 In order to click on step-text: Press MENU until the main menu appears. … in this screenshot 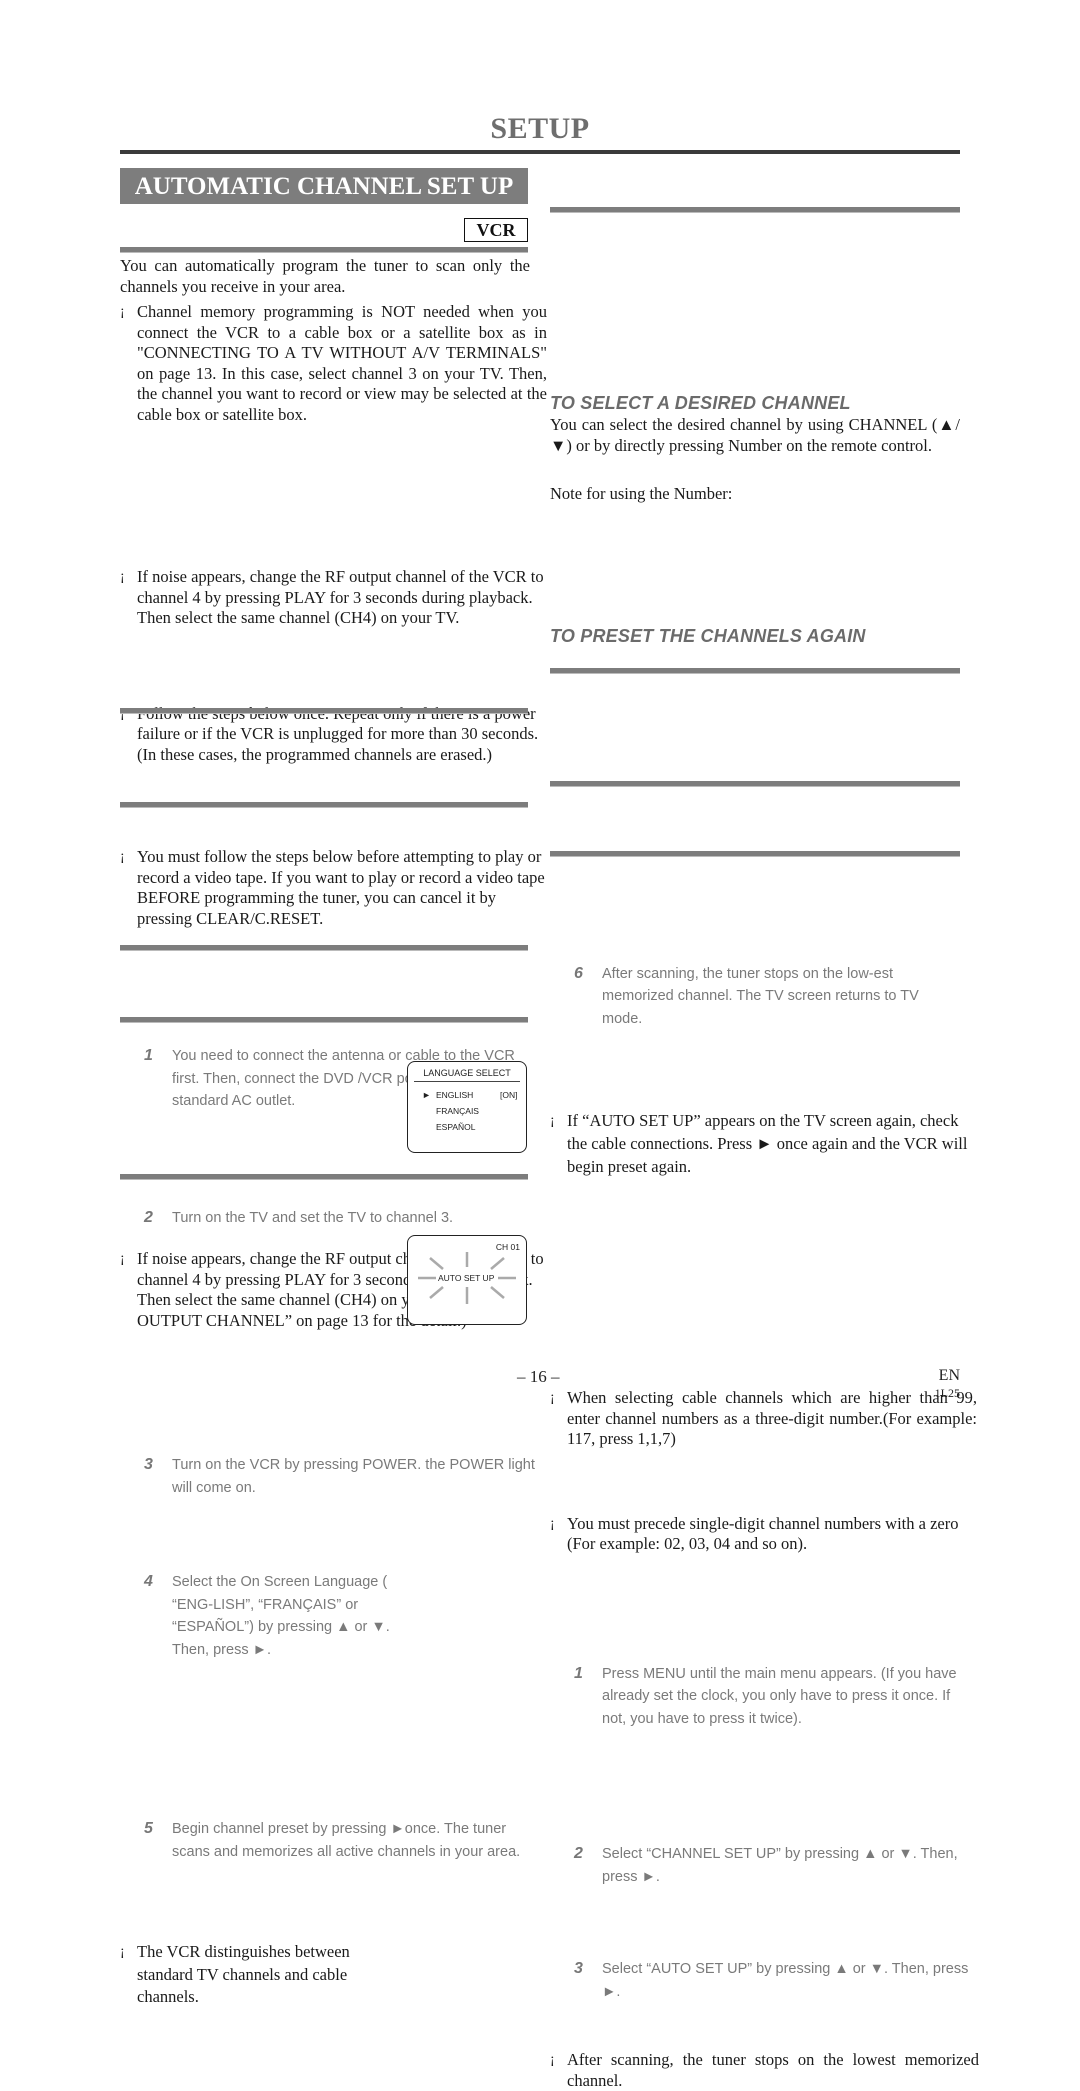, I will do `click(779, 1696)`.